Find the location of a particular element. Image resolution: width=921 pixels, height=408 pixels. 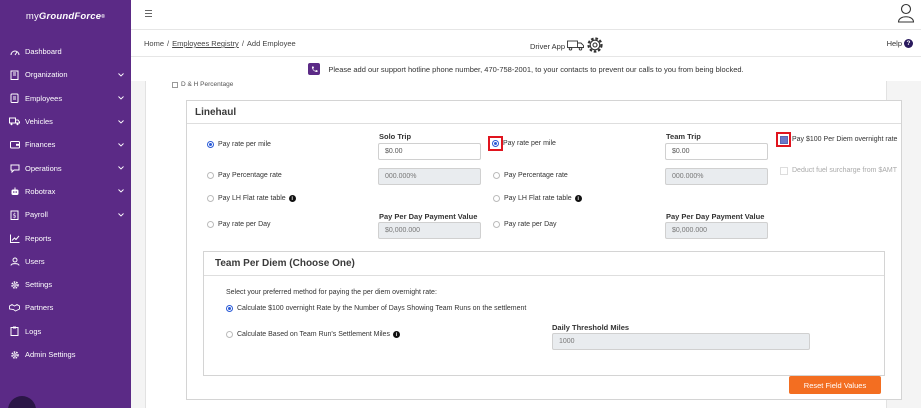

user-profile-icon is located at coordinates (906, 13).